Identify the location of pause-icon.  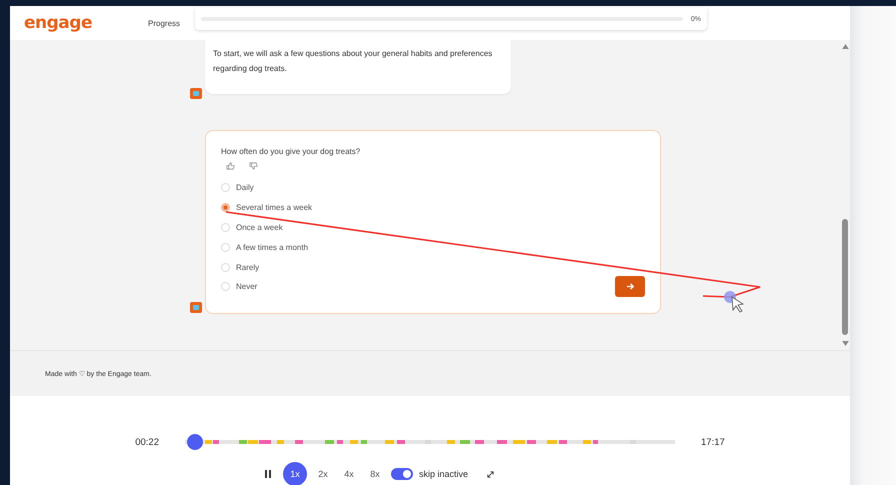
(267, 474).